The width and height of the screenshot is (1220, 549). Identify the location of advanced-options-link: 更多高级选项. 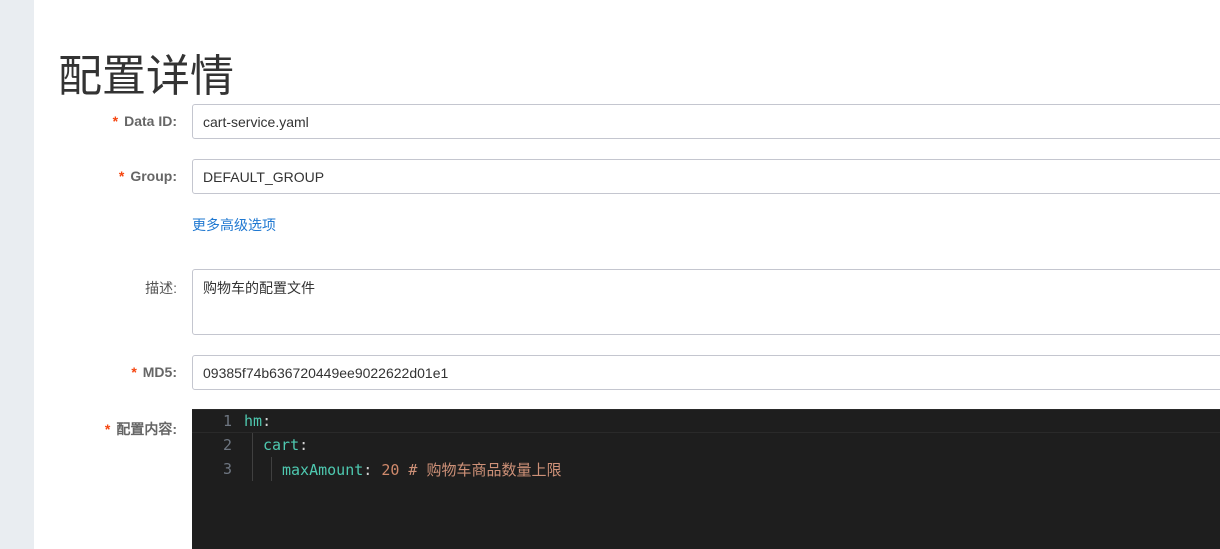
(234, 225).